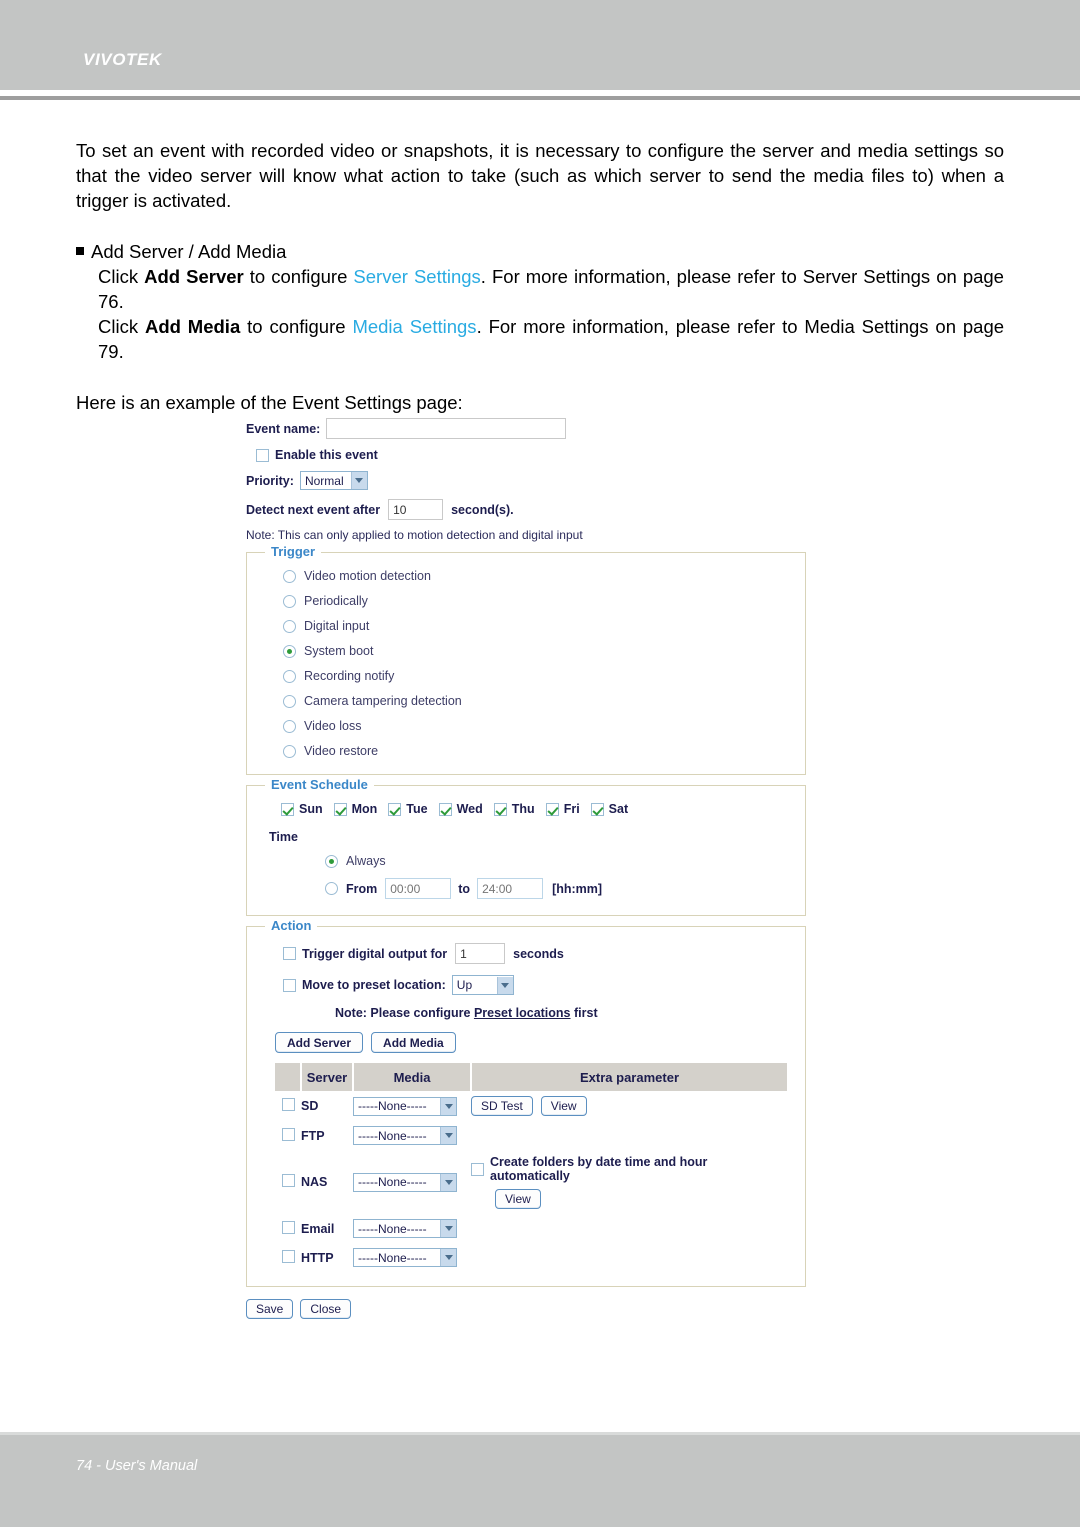  Describe the element at coordinates (526, 509) in the screenshot. I see `detect-next-event-row: Detect next event after second(s).` at that location.